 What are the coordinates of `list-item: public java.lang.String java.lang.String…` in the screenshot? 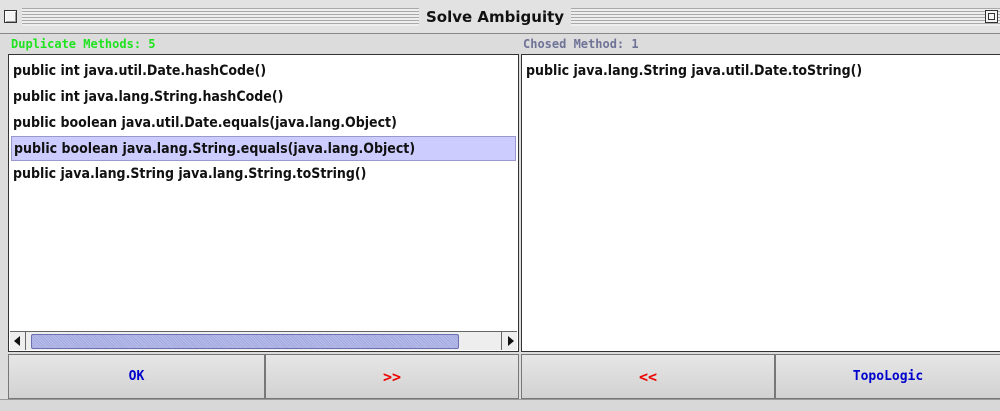 It's located at (263, 174).